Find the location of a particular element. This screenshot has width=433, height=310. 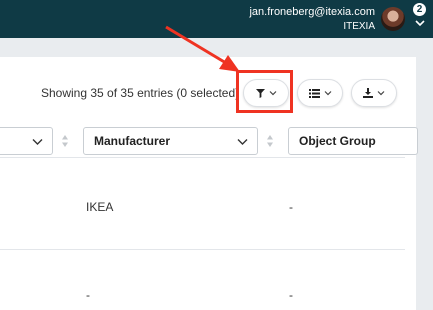

column-label-manufacturer: Manufacturer is located at coordinates (132, 141).